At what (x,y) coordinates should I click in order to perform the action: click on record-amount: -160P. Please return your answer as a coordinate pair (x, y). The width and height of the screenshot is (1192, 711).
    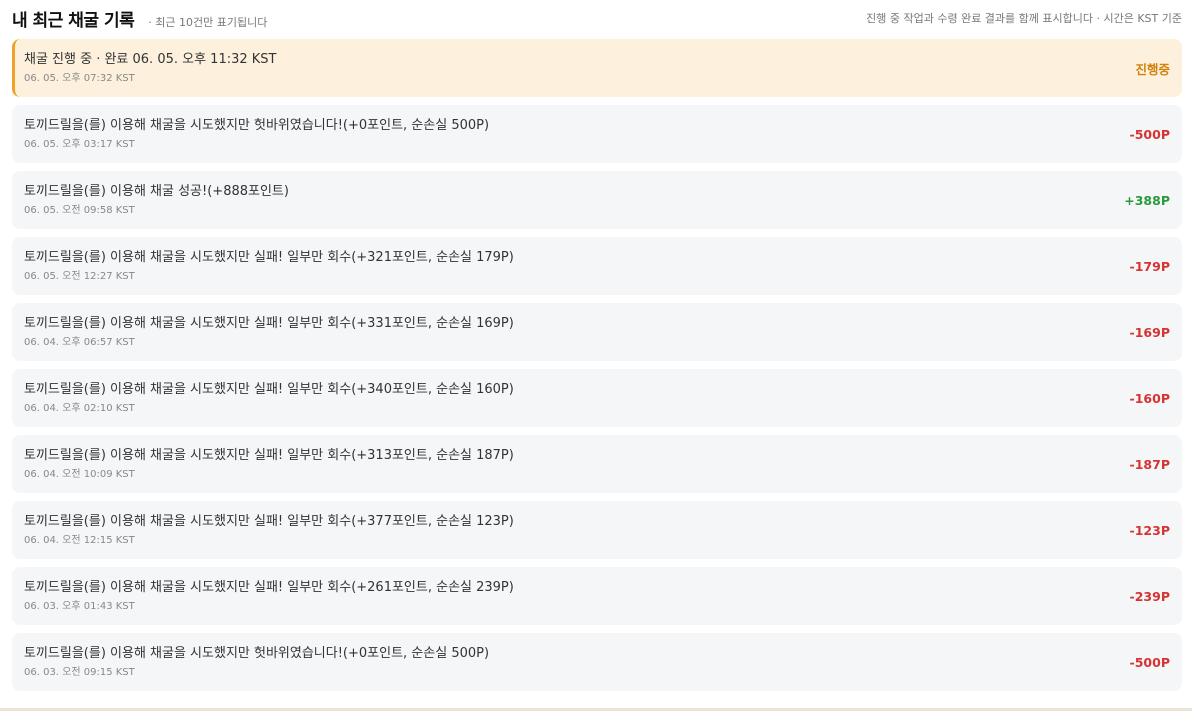
    Looking at the image, I should click on (1149, 398).